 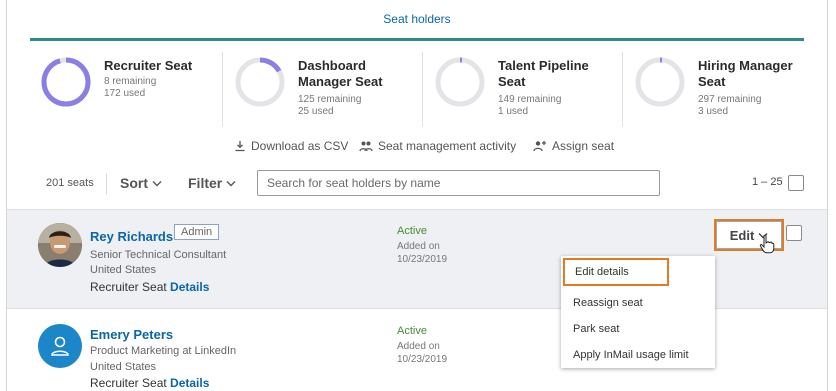 I want to click on seat-remaining: 125 remaining, so click(x=330, y=99).